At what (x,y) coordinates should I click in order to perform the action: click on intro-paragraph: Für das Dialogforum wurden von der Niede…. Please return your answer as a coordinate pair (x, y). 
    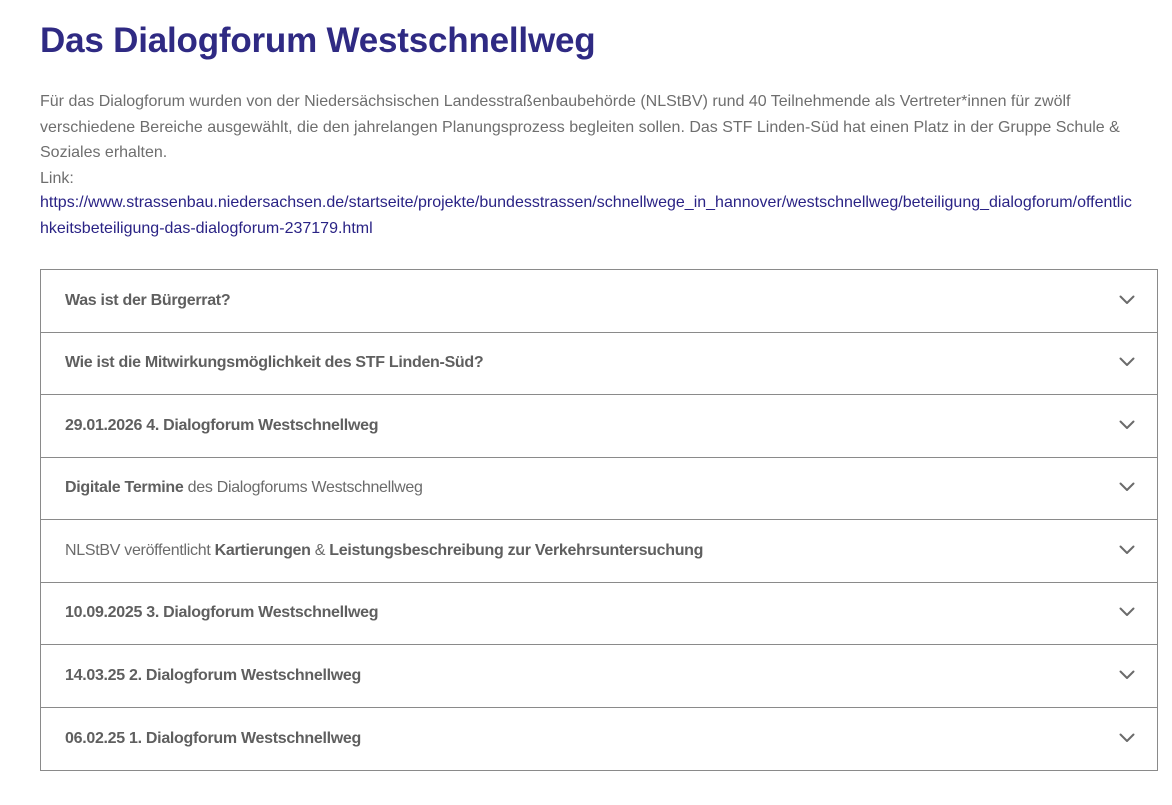
    Looking at the image, I should click on (580, 127).